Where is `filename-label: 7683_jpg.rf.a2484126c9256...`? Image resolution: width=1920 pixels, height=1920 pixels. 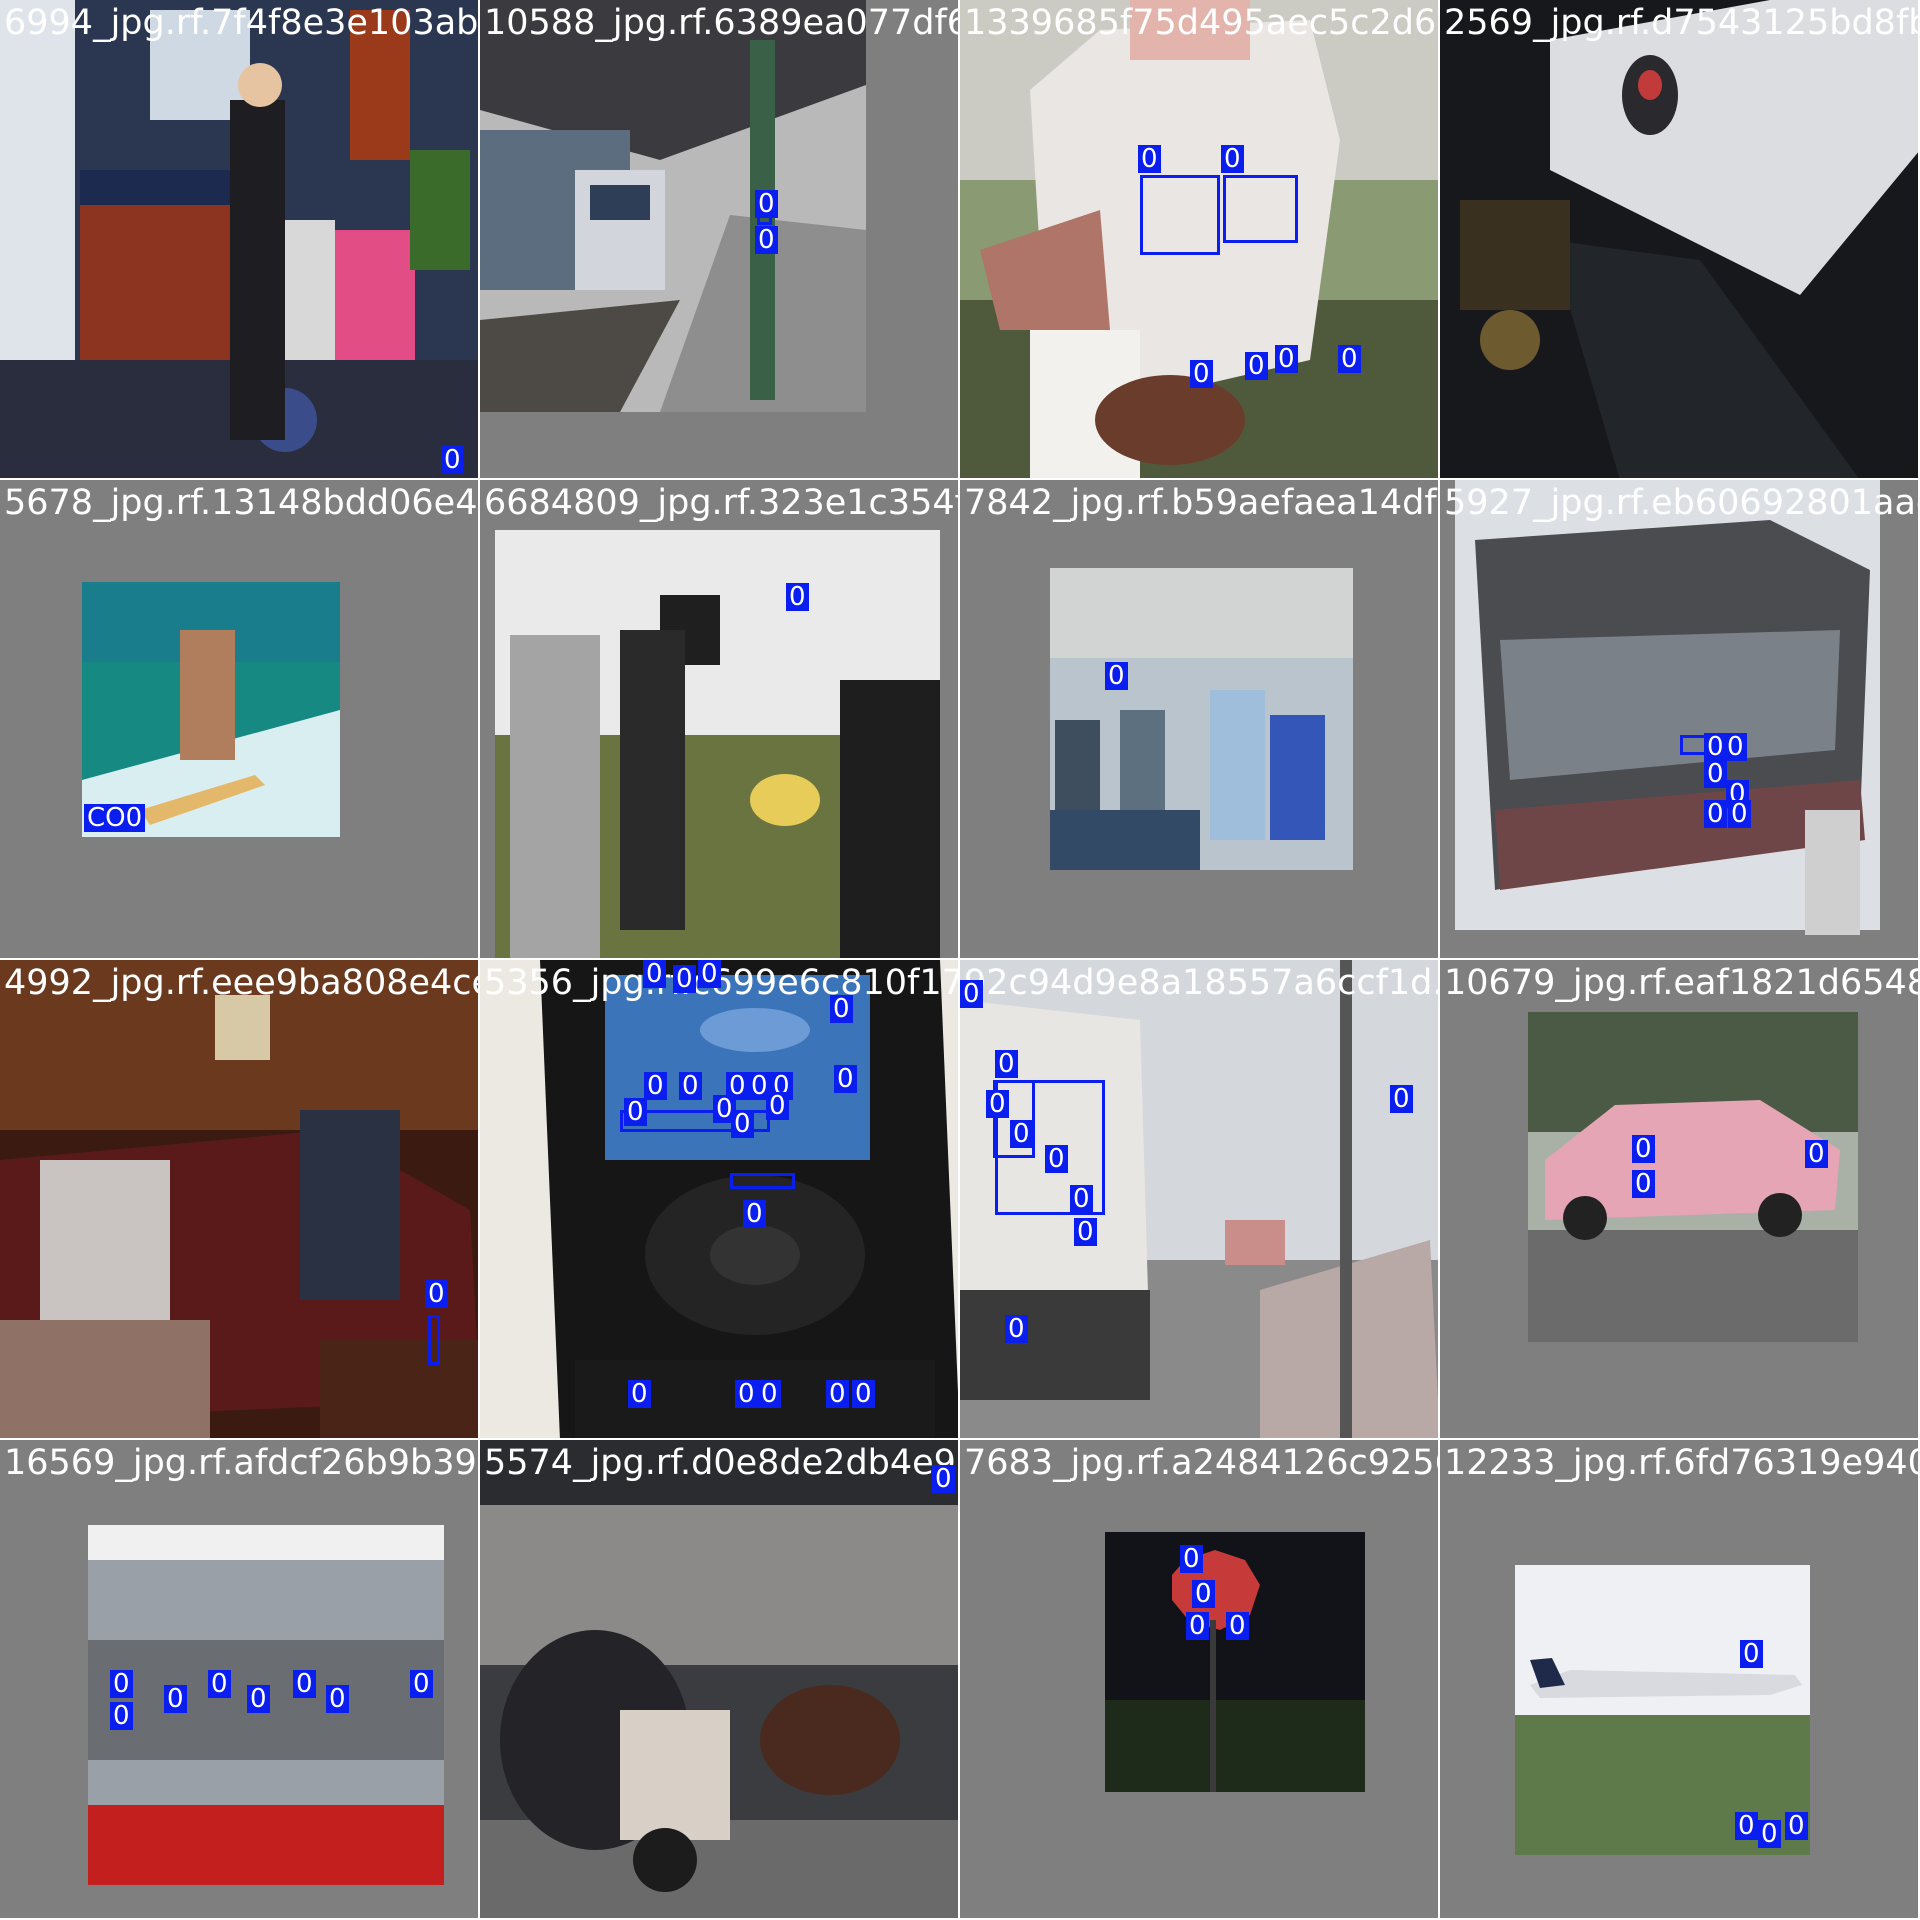 filename-label: 7683_jpg.rf.a2484126c9256... is located at coordinates (1202, 1463).